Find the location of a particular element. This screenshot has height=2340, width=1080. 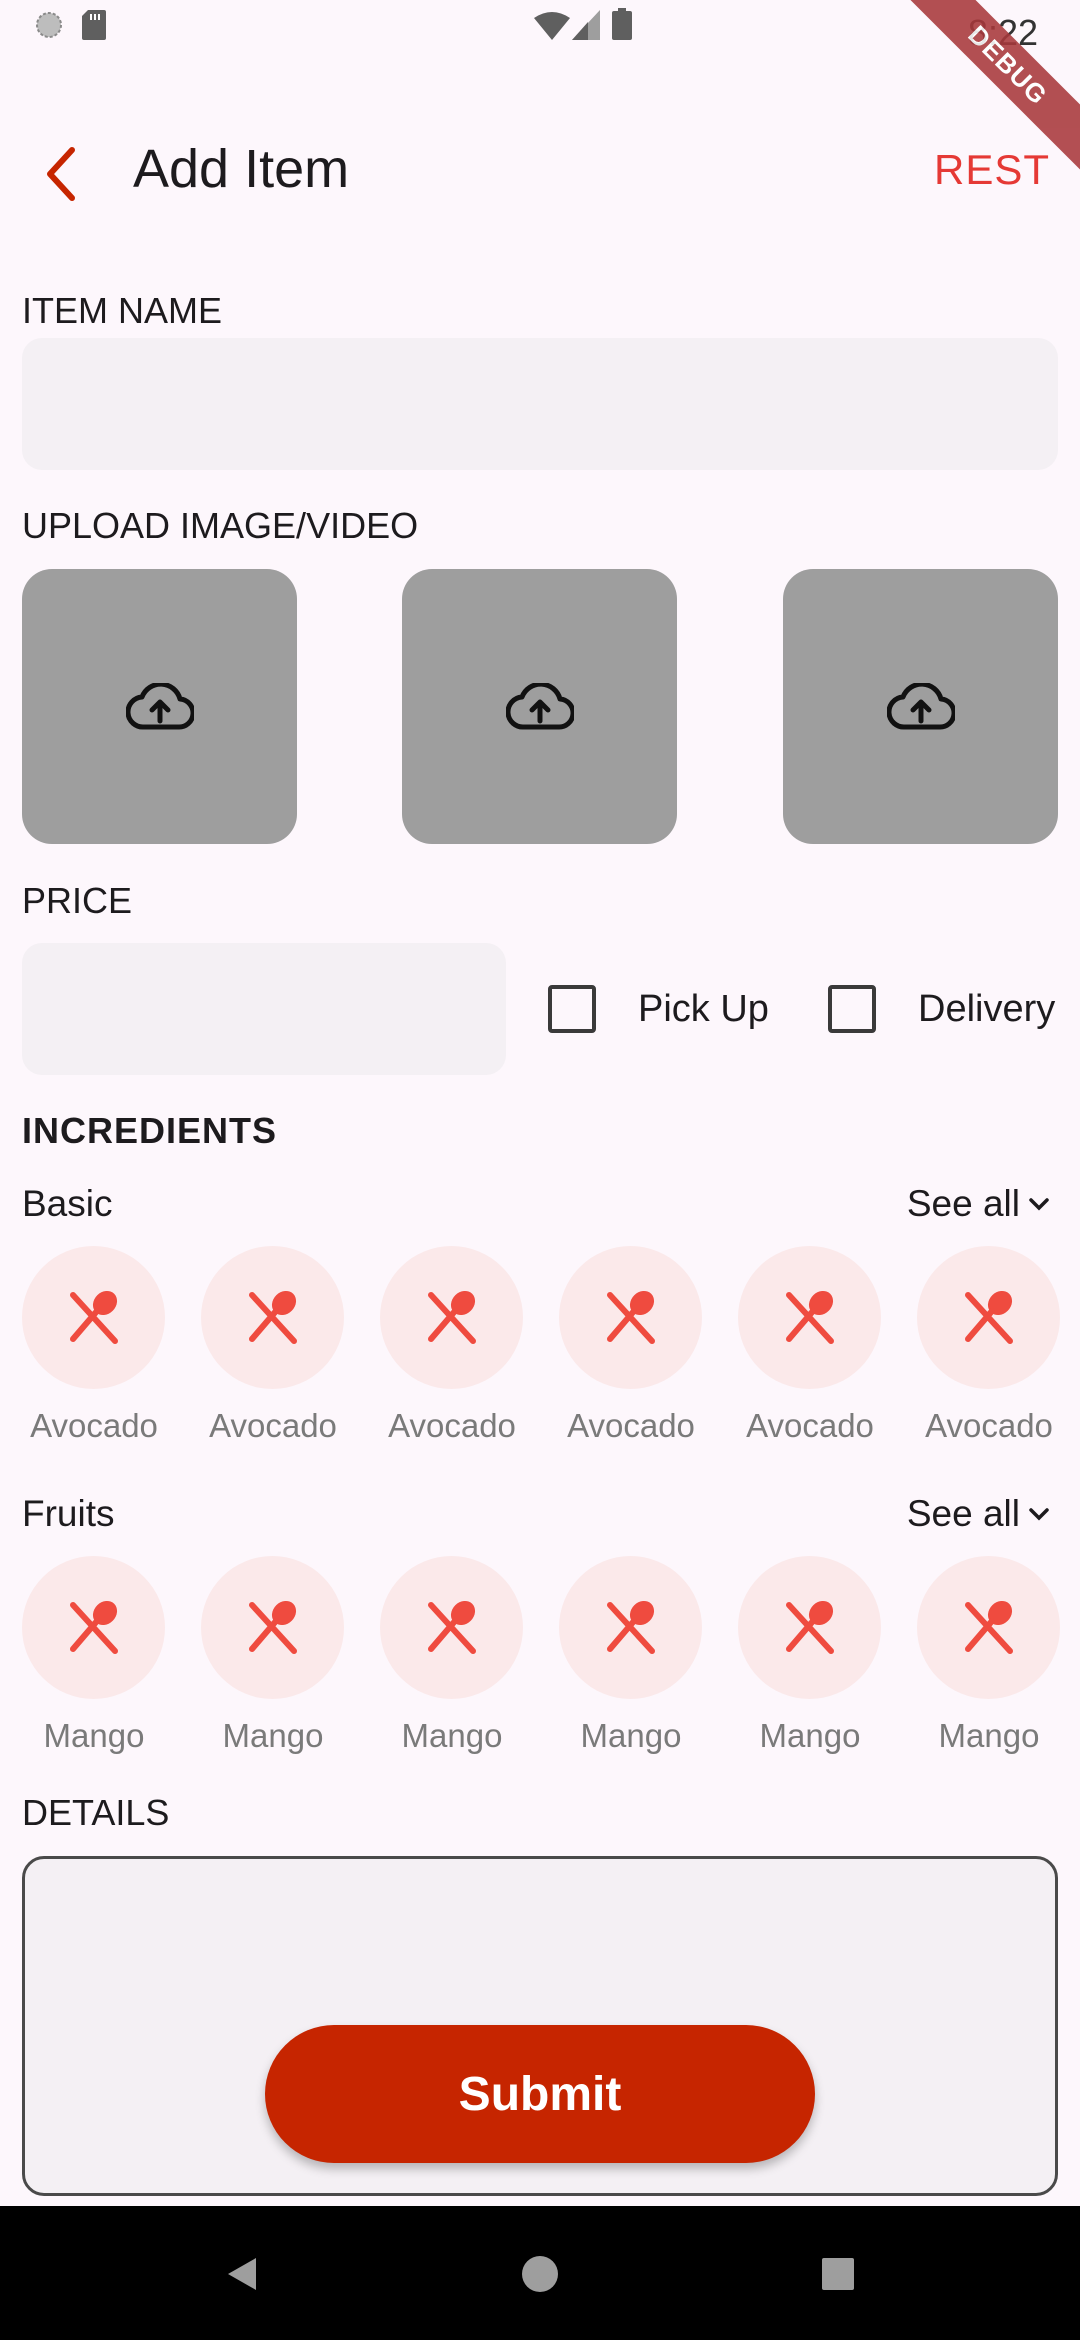

wifi-icon is located at coordinates (552, 26).